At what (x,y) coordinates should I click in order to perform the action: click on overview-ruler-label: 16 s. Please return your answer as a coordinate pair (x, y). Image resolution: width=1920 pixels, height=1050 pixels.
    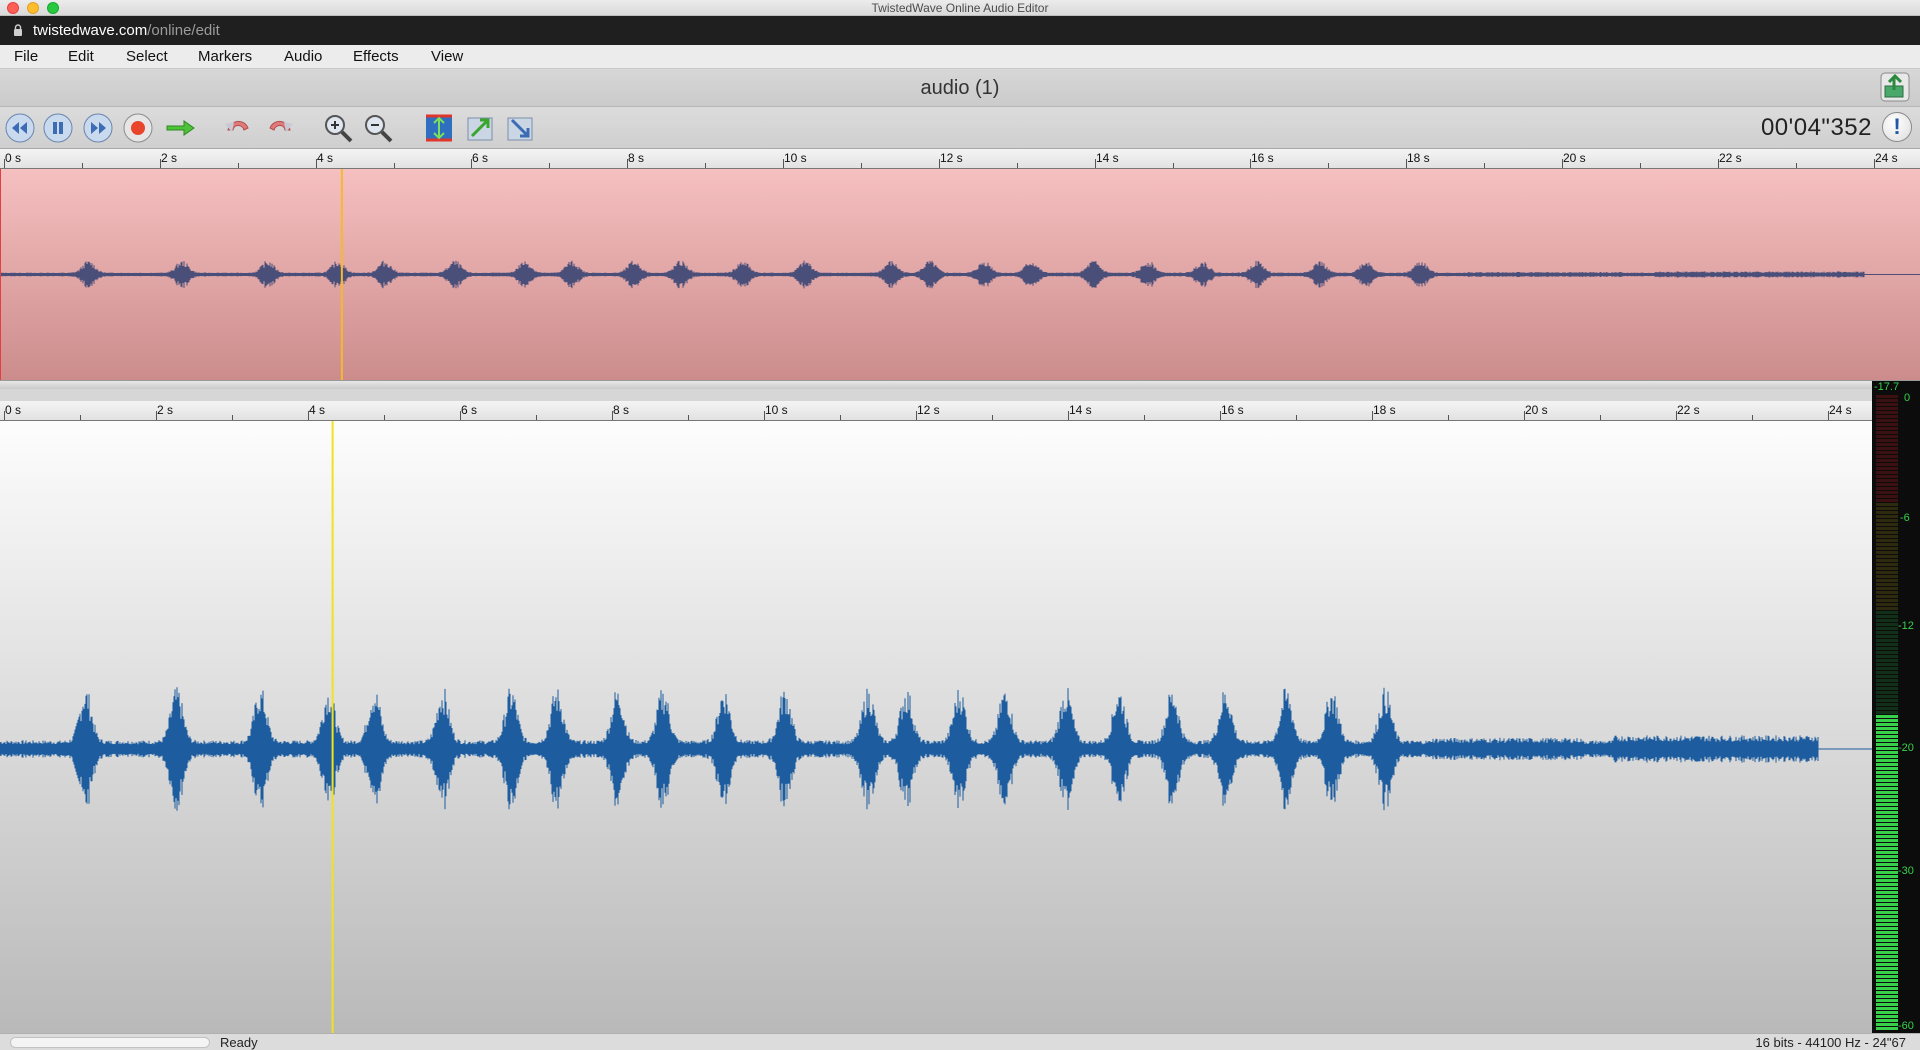
    Looking at the image, I should click on (1262, 158).